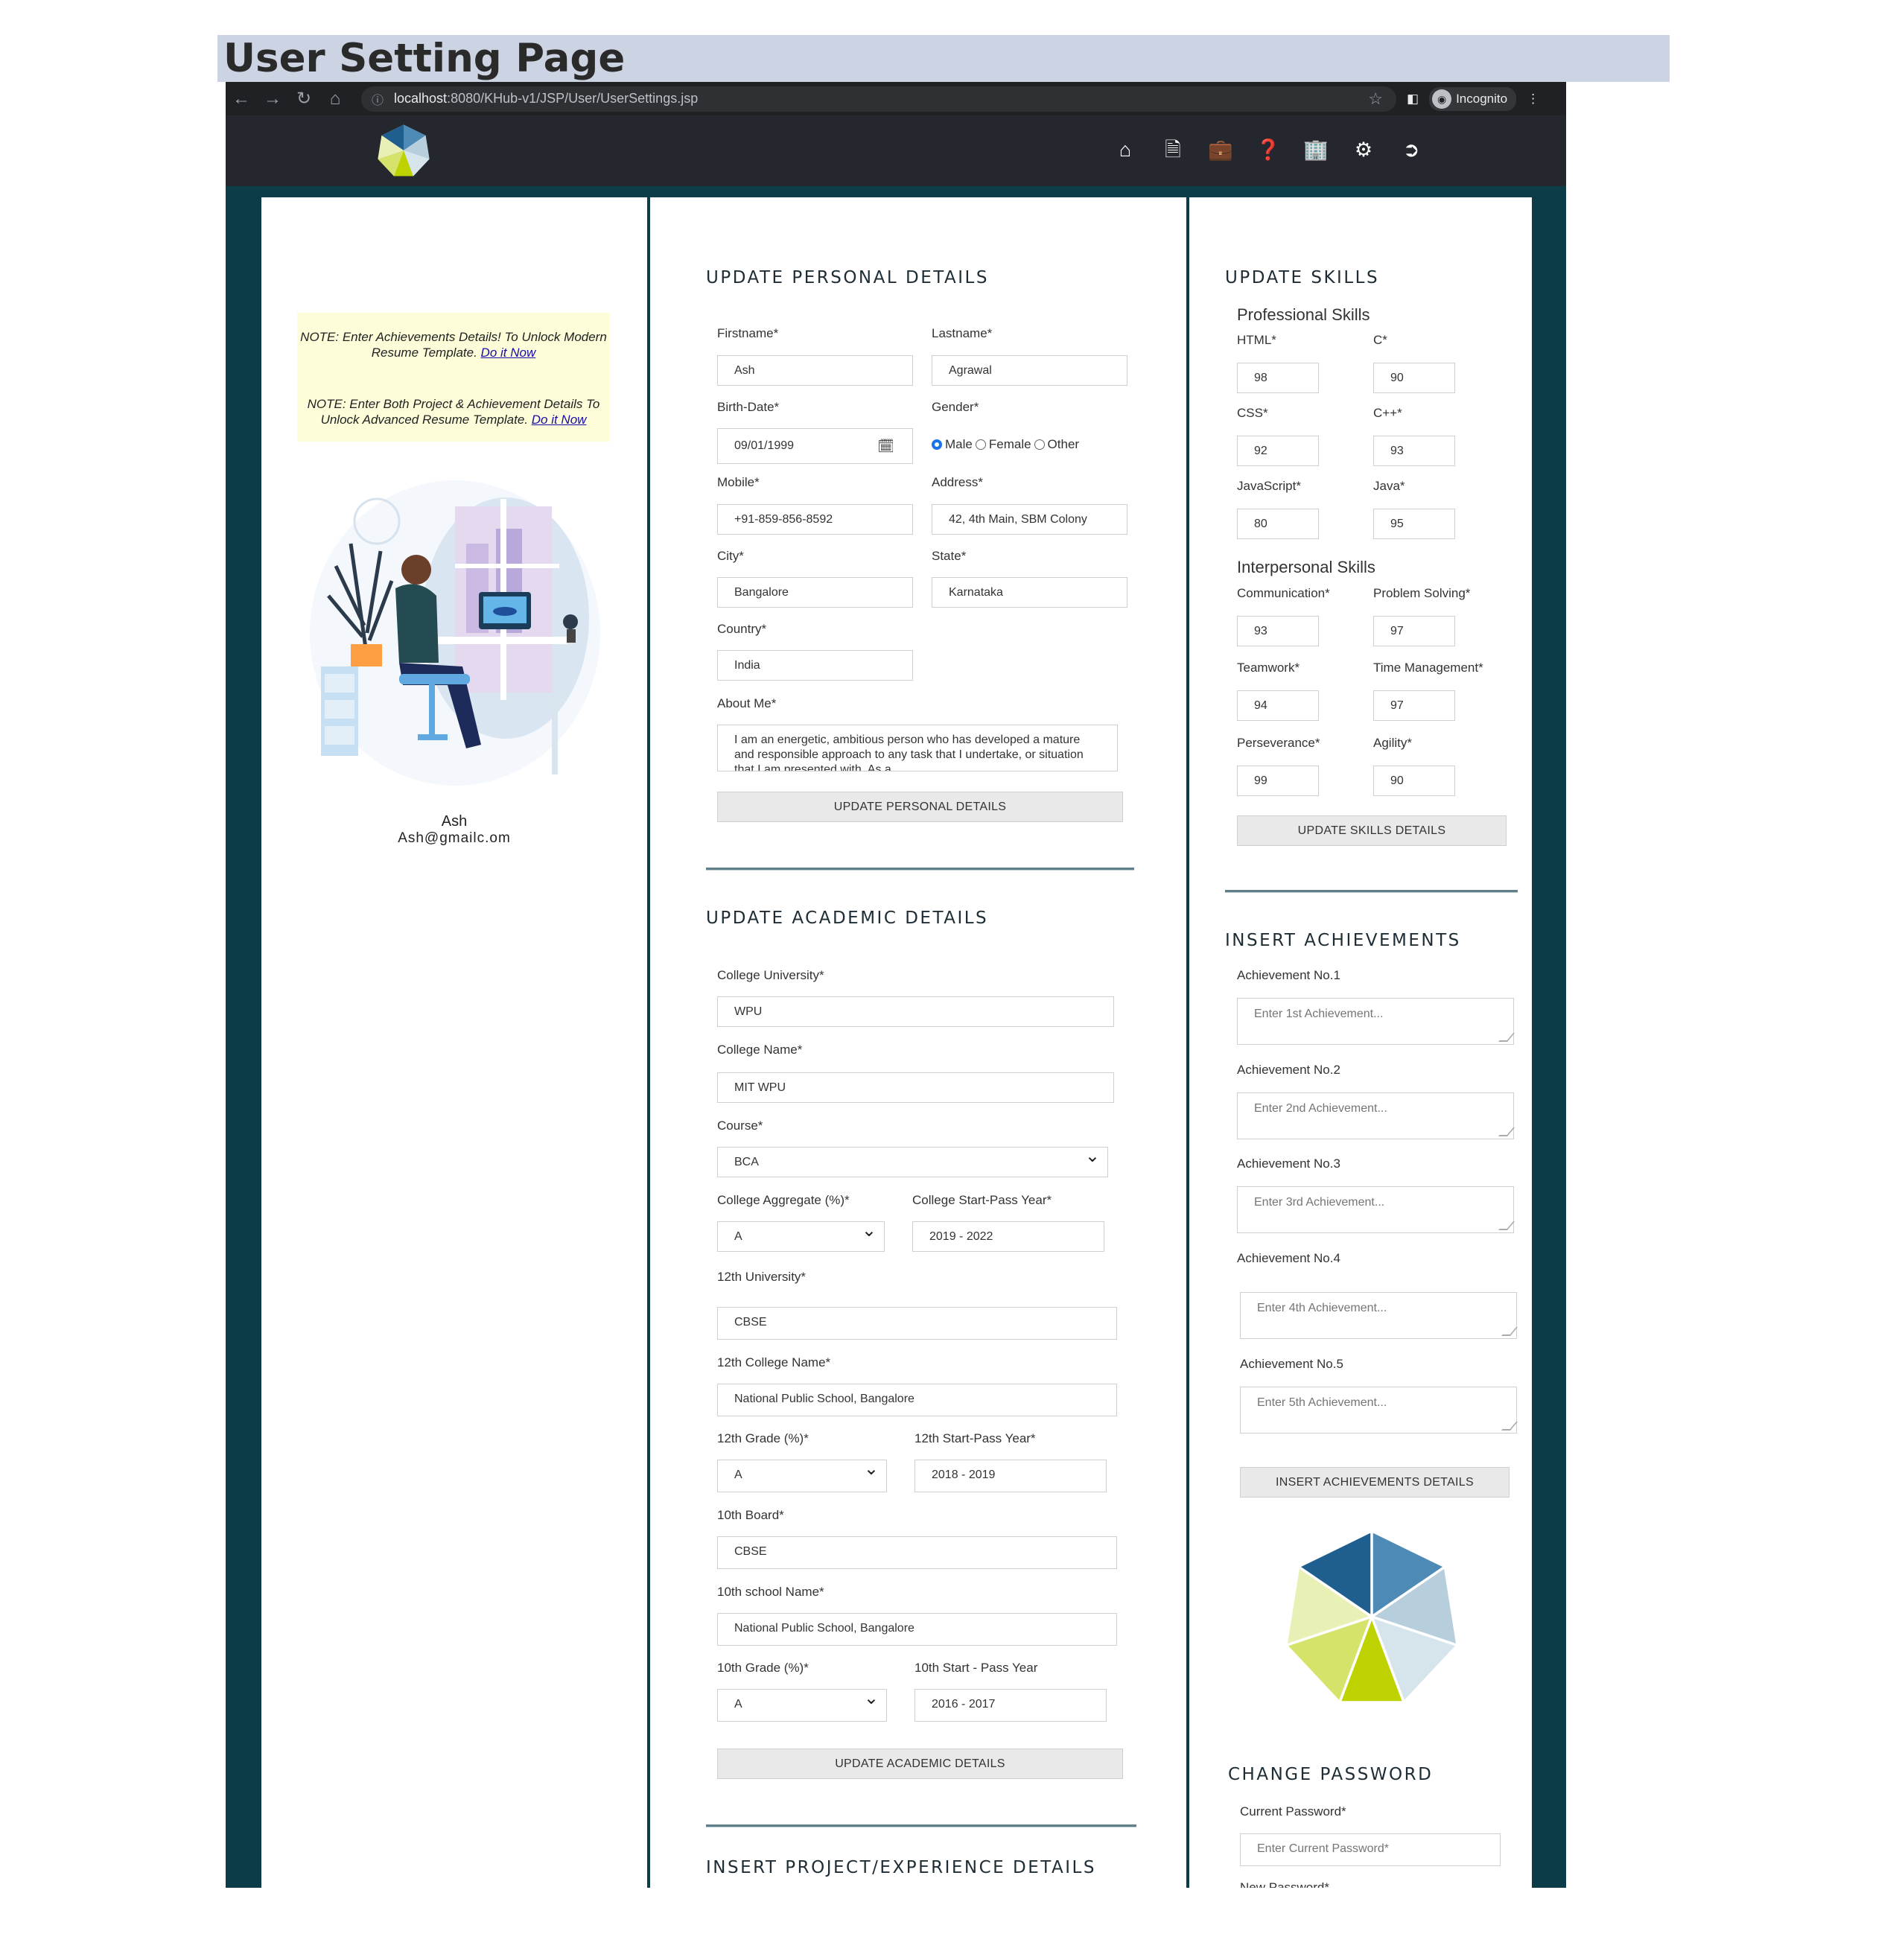 This screenshot has height=1960, width=1899. Describe the element at coordinates (981, 444) in the screenshot. I see `gender-female-radio` at that location.